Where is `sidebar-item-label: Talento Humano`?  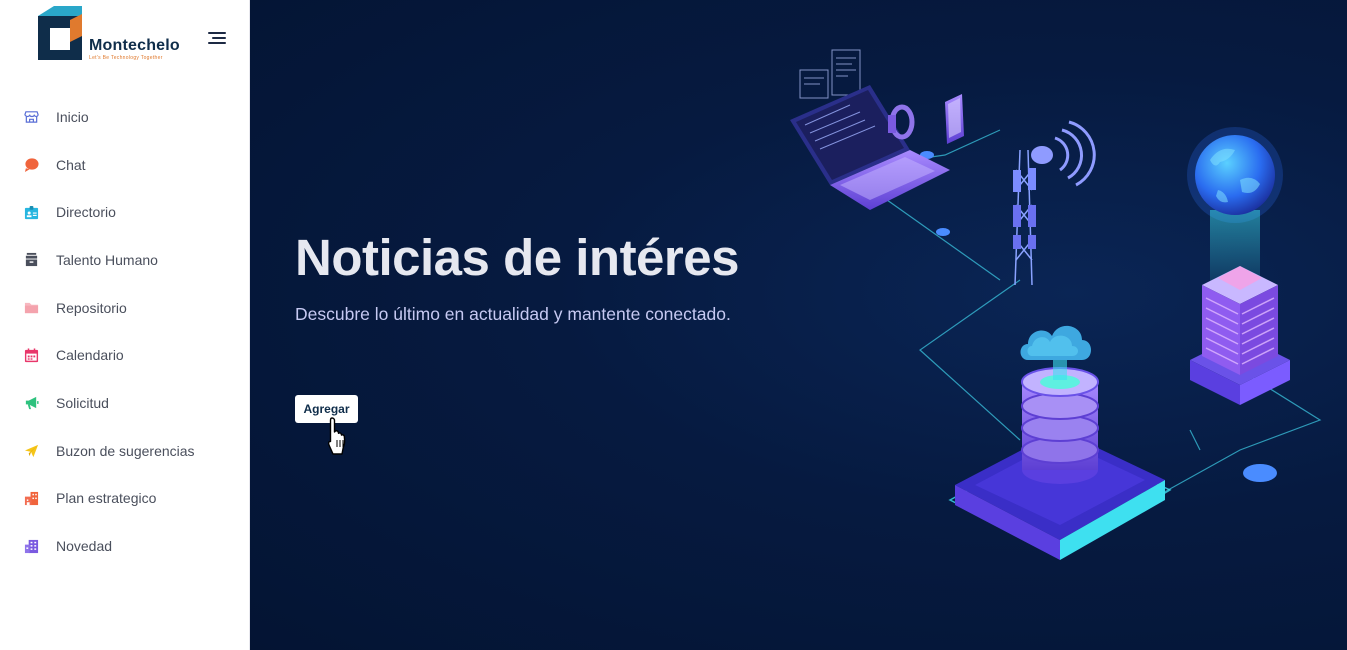
sidebar-item-label: Talento Humano is located at coordinates (107, 259).